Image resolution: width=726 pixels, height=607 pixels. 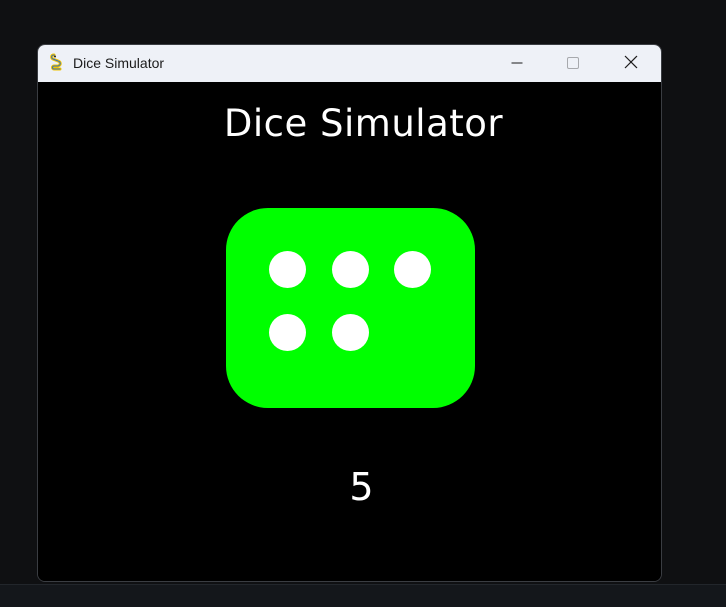 I want to click on title-bar: Dice Simulator, so click(x=349, y=63).